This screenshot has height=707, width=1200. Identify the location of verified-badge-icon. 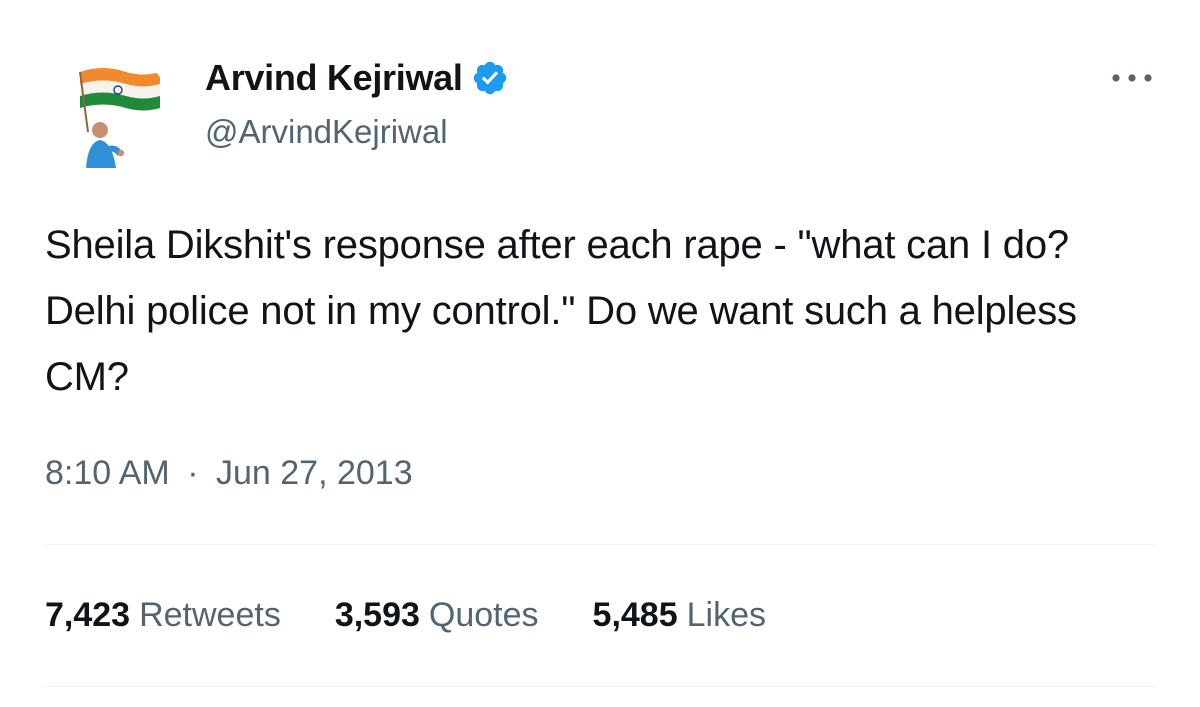
(489, 78).